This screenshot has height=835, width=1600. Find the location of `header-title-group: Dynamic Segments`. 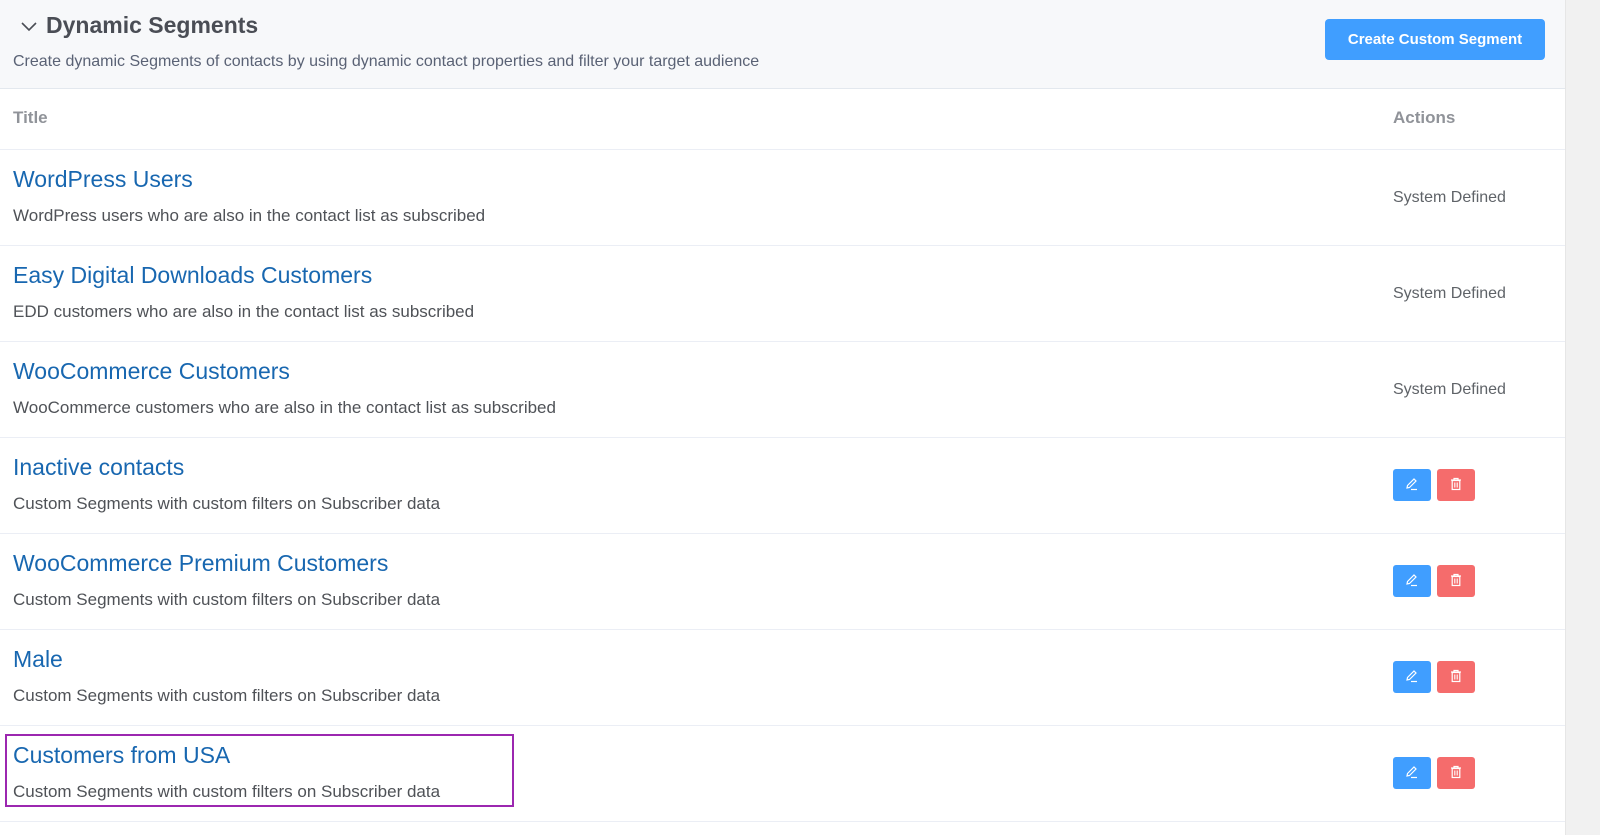

header-title-group: Dynamic Segments is located at coordinates (139, 25).